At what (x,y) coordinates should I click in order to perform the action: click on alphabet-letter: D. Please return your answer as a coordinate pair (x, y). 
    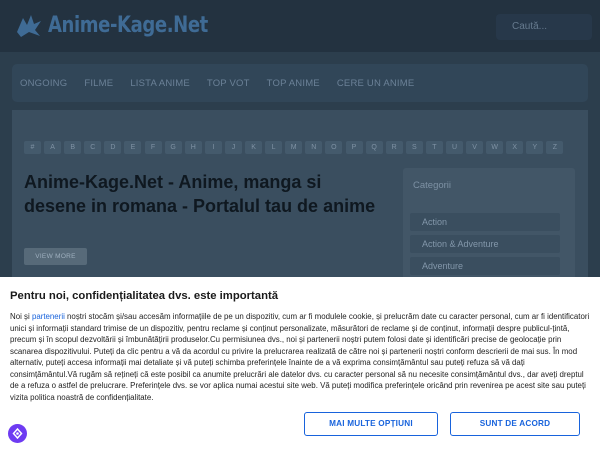
    Looking at the image, I should click on (113, 147).